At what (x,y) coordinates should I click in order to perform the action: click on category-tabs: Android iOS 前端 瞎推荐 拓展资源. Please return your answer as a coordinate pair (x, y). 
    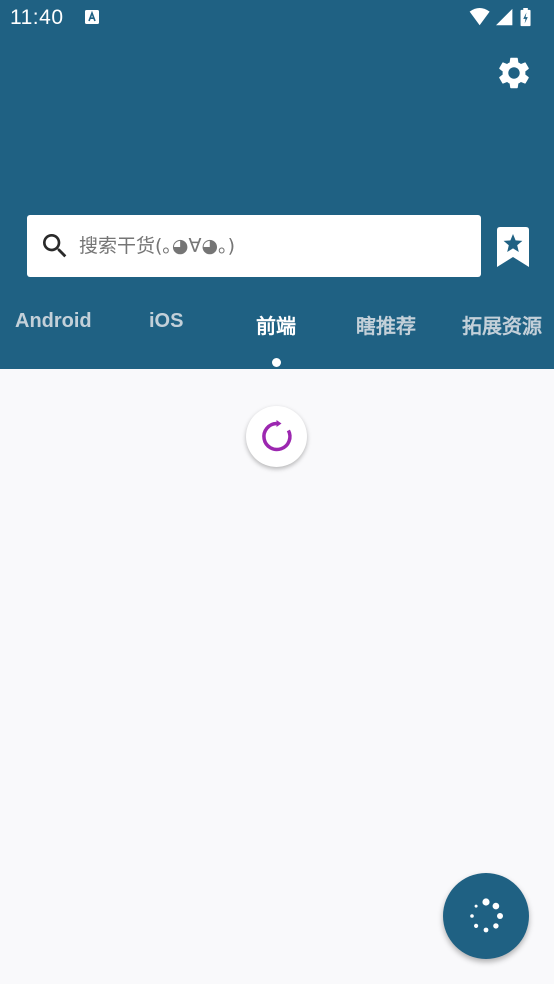
    Looking at the image, I should click on (277, 334).